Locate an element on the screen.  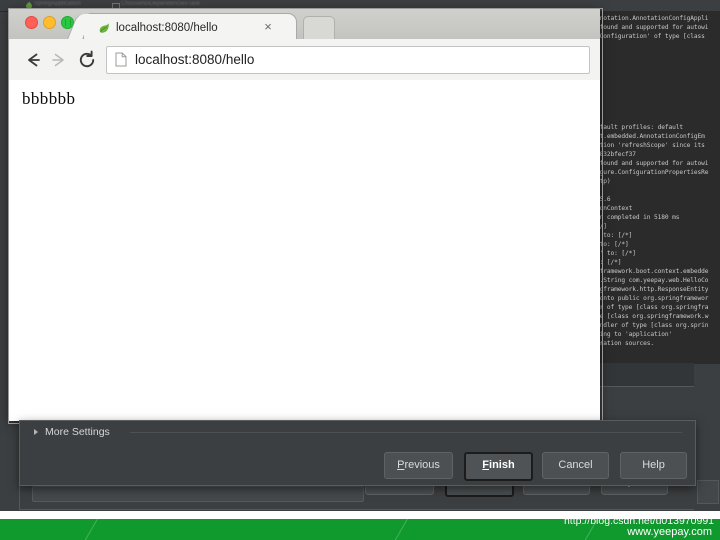
browser-tab-active: localhost:8080/hello × is located at coordinates (190, 26).